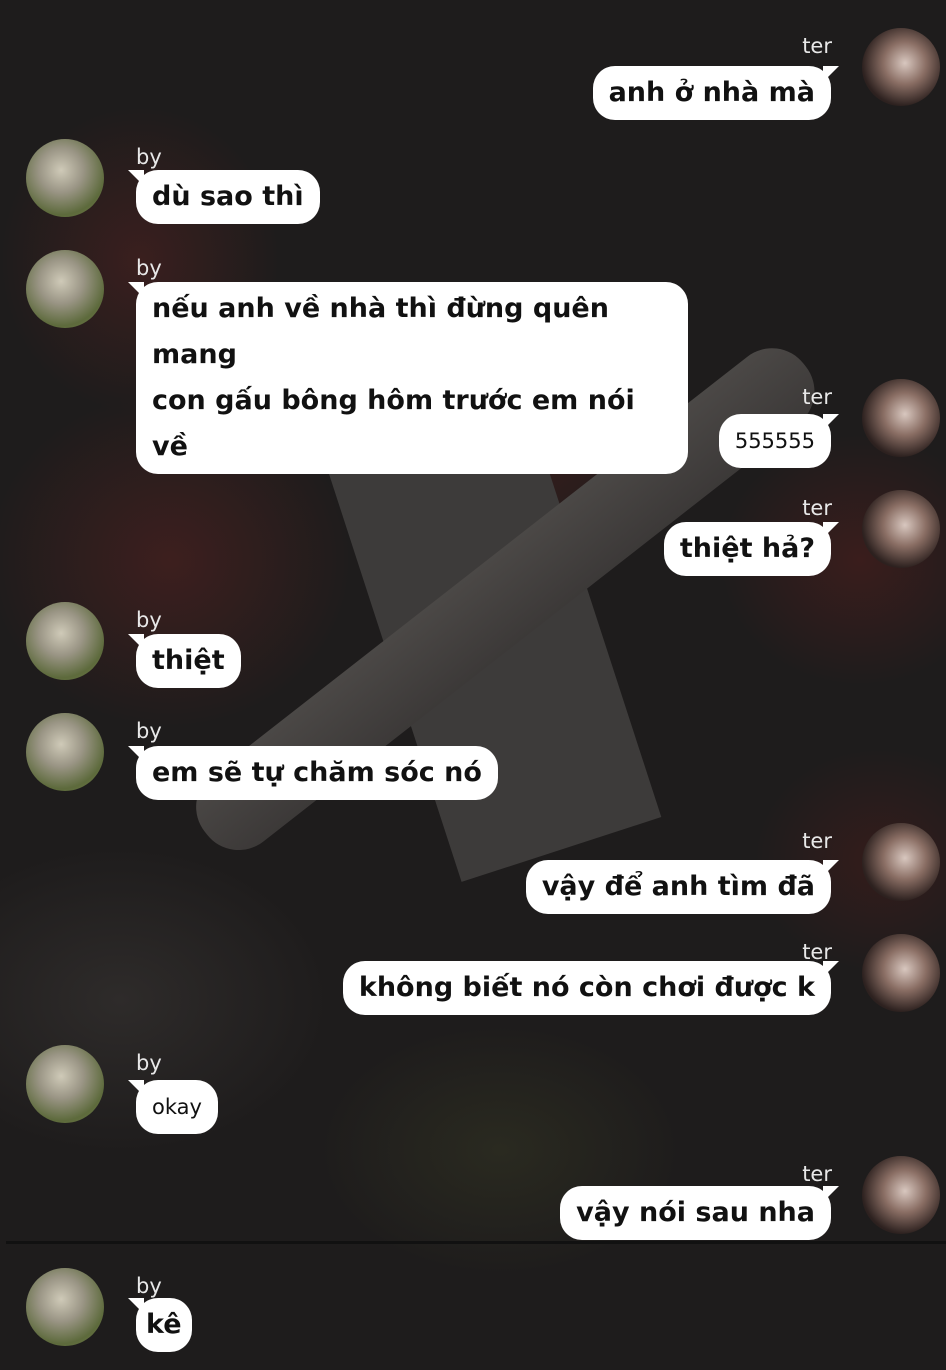 The image size is (946, 1370). What do you see at coordinates (393, 423) in the screenshot?
I see `message-line: con gấu bông hôm trước em nói về` at bounding box center [393, 423].